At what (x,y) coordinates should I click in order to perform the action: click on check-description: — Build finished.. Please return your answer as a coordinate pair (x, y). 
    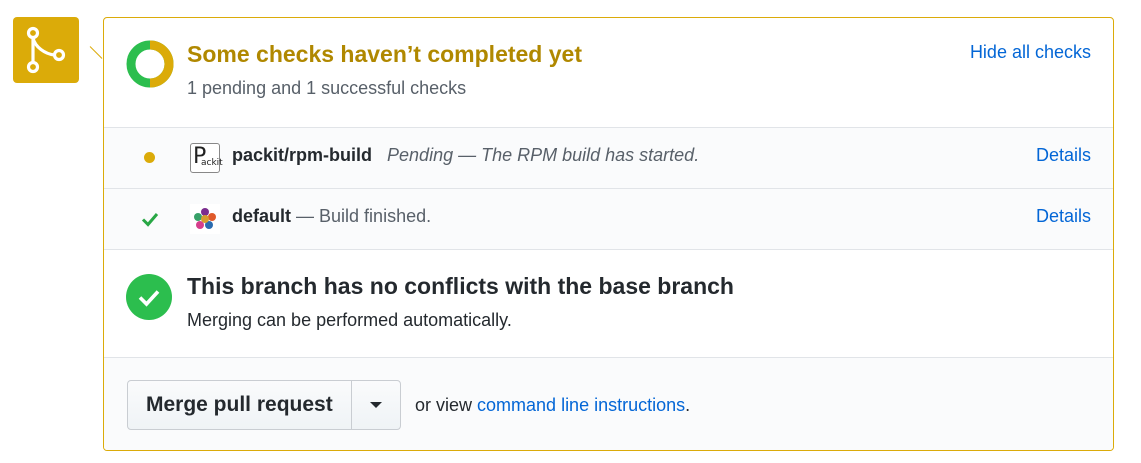
    Looking at the image, I should click on (364, 216).